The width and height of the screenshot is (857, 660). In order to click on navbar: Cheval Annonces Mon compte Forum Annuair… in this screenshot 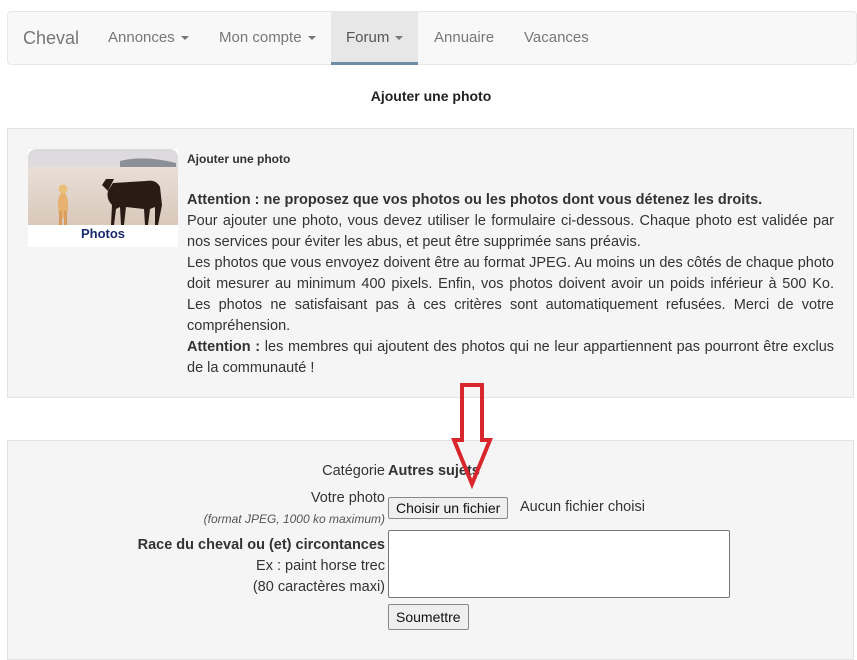, I will do `click(432, 38)`.